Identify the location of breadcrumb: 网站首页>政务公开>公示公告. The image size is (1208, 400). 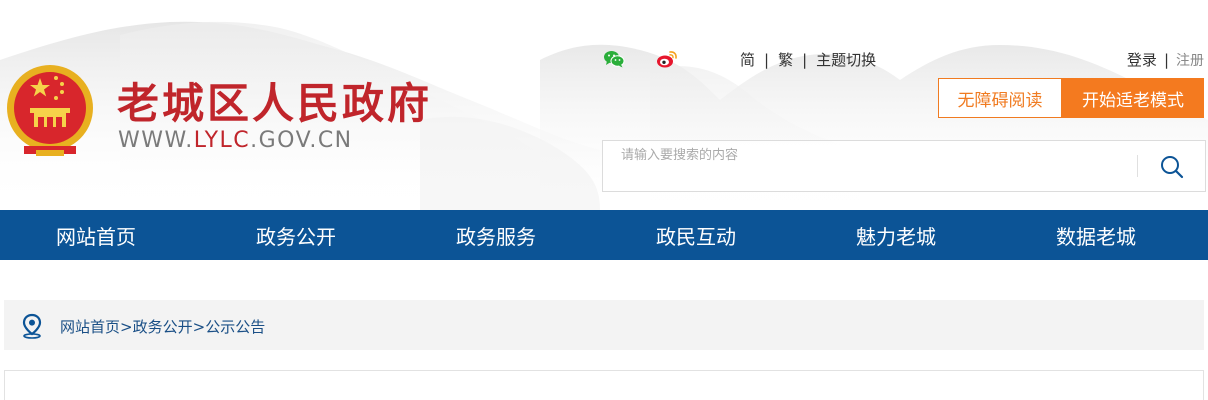
(162, 326).